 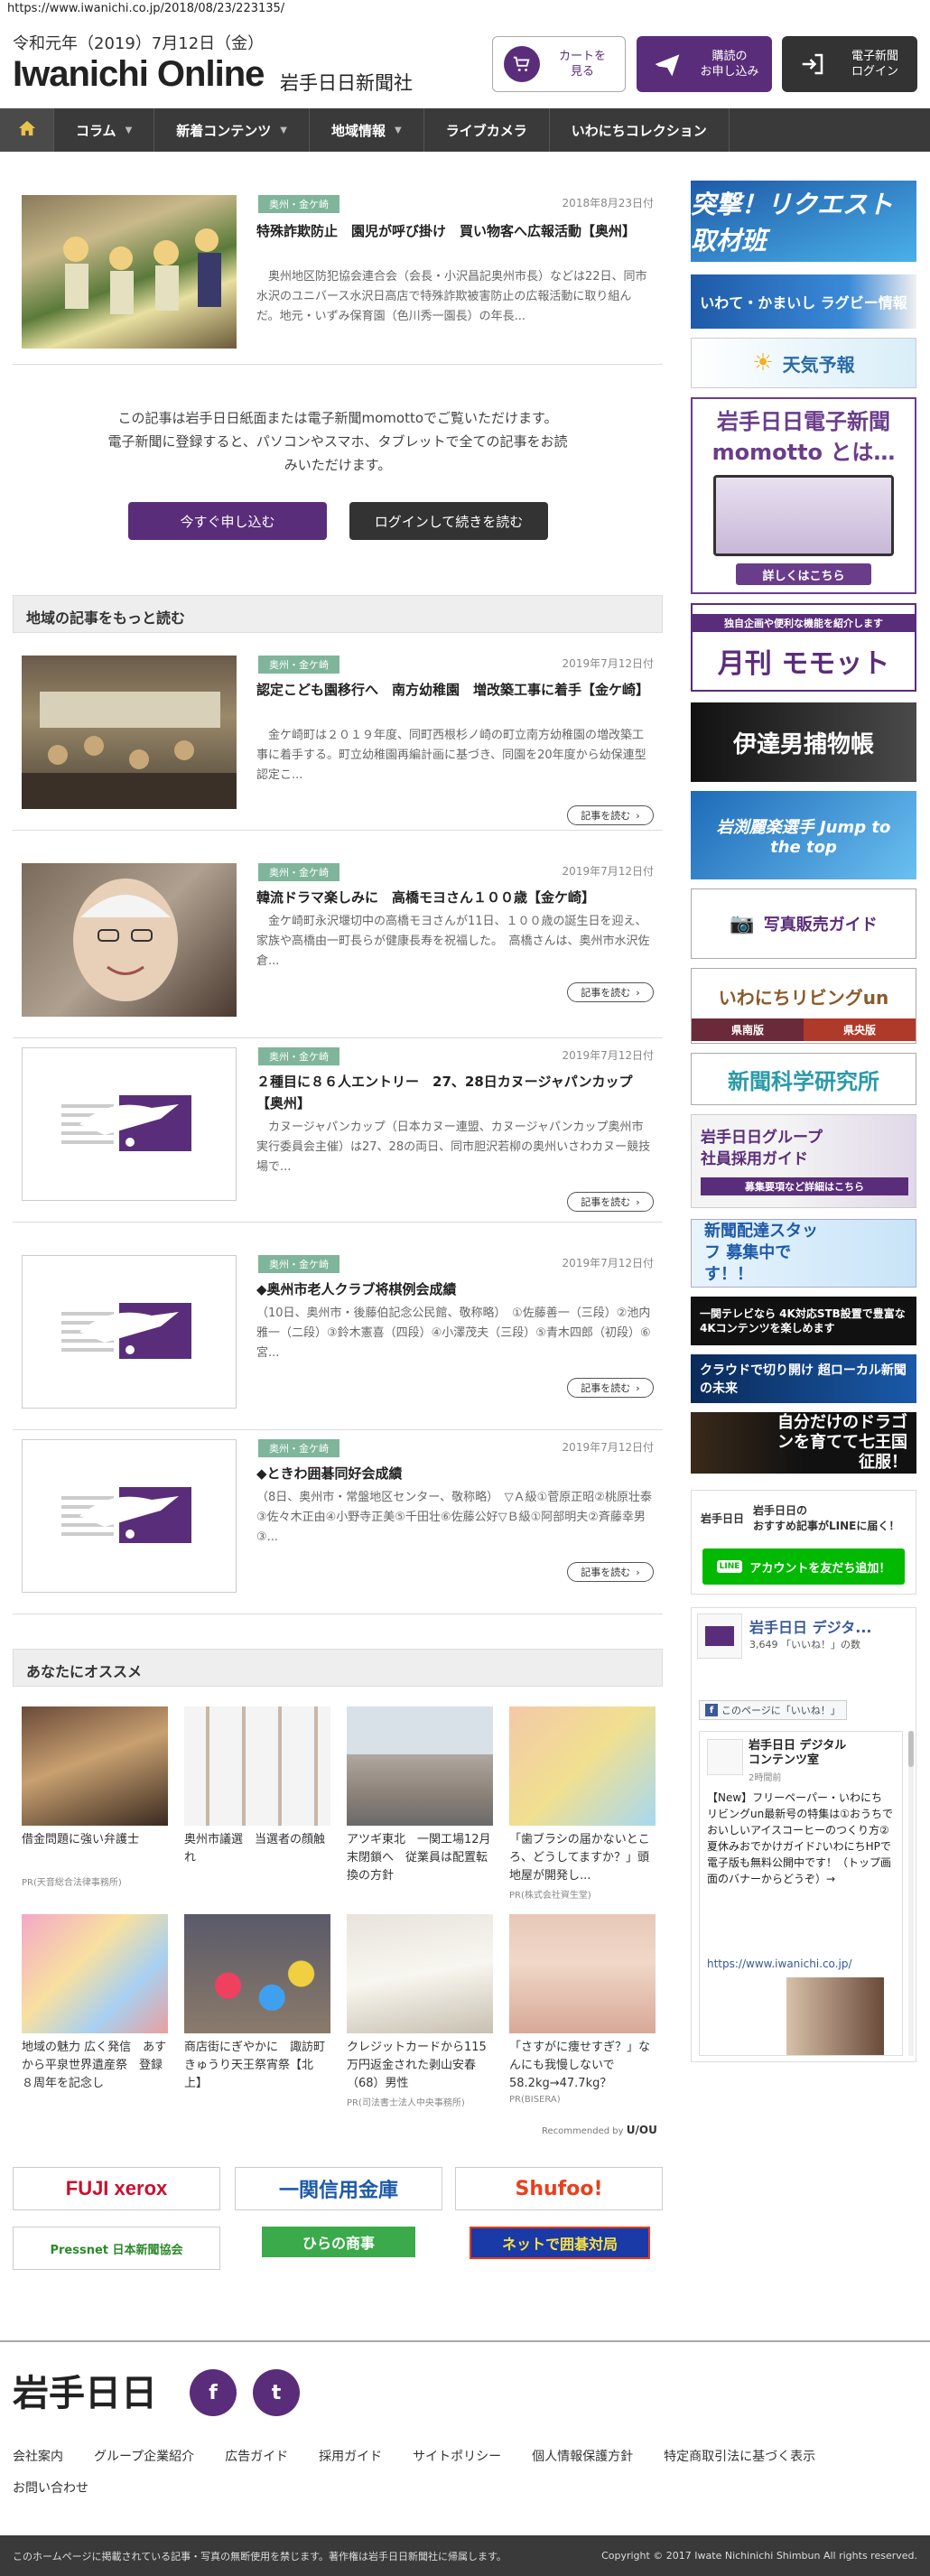 I want to click on article-title: ２種目に８６人エントリー 27、28日カヌージャパンカップ【奥州】, so click(x=455, y=1092).